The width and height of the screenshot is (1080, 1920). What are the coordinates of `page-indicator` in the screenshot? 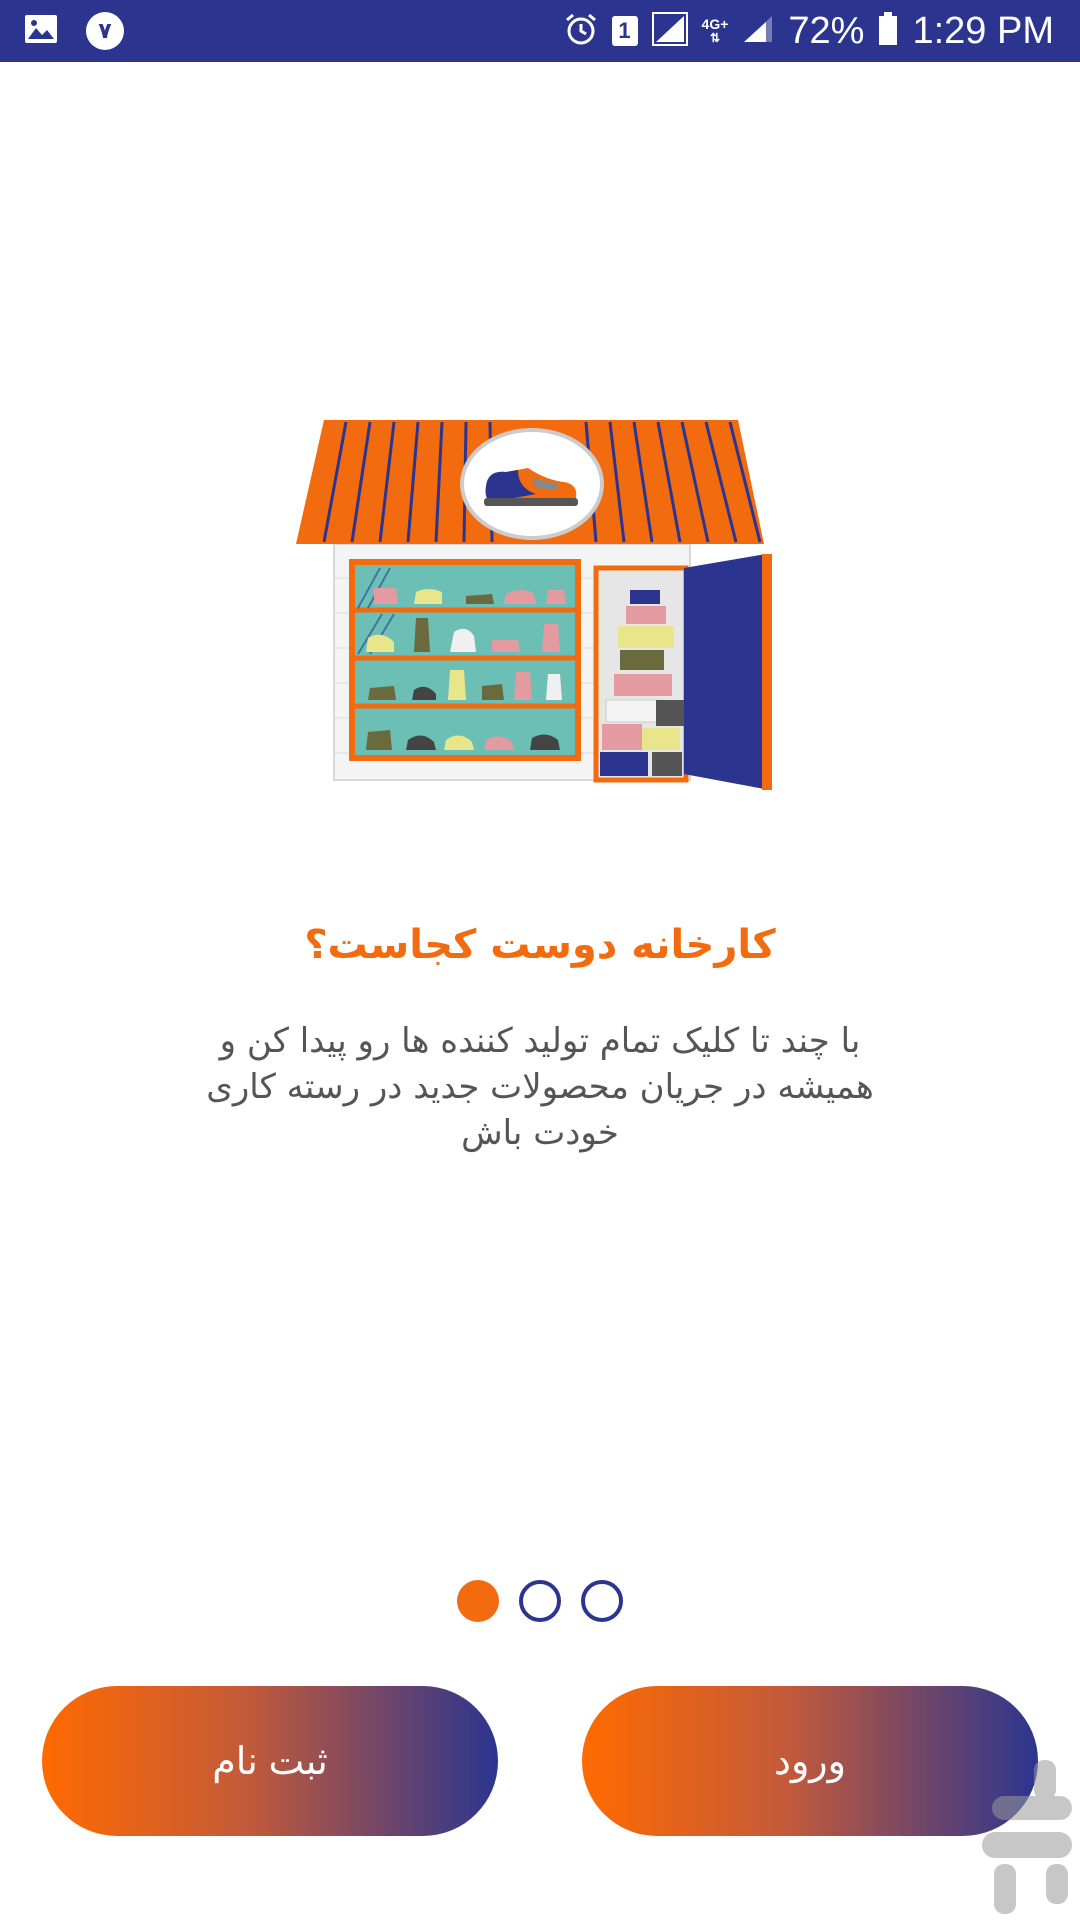 It's located at (540, 1601).